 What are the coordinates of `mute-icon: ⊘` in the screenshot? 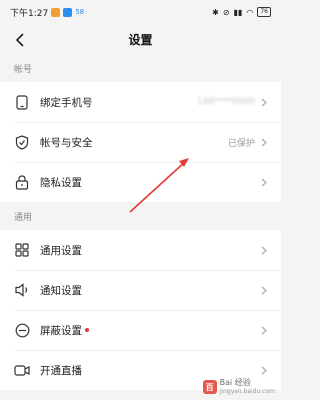 It's located at (226, 12).